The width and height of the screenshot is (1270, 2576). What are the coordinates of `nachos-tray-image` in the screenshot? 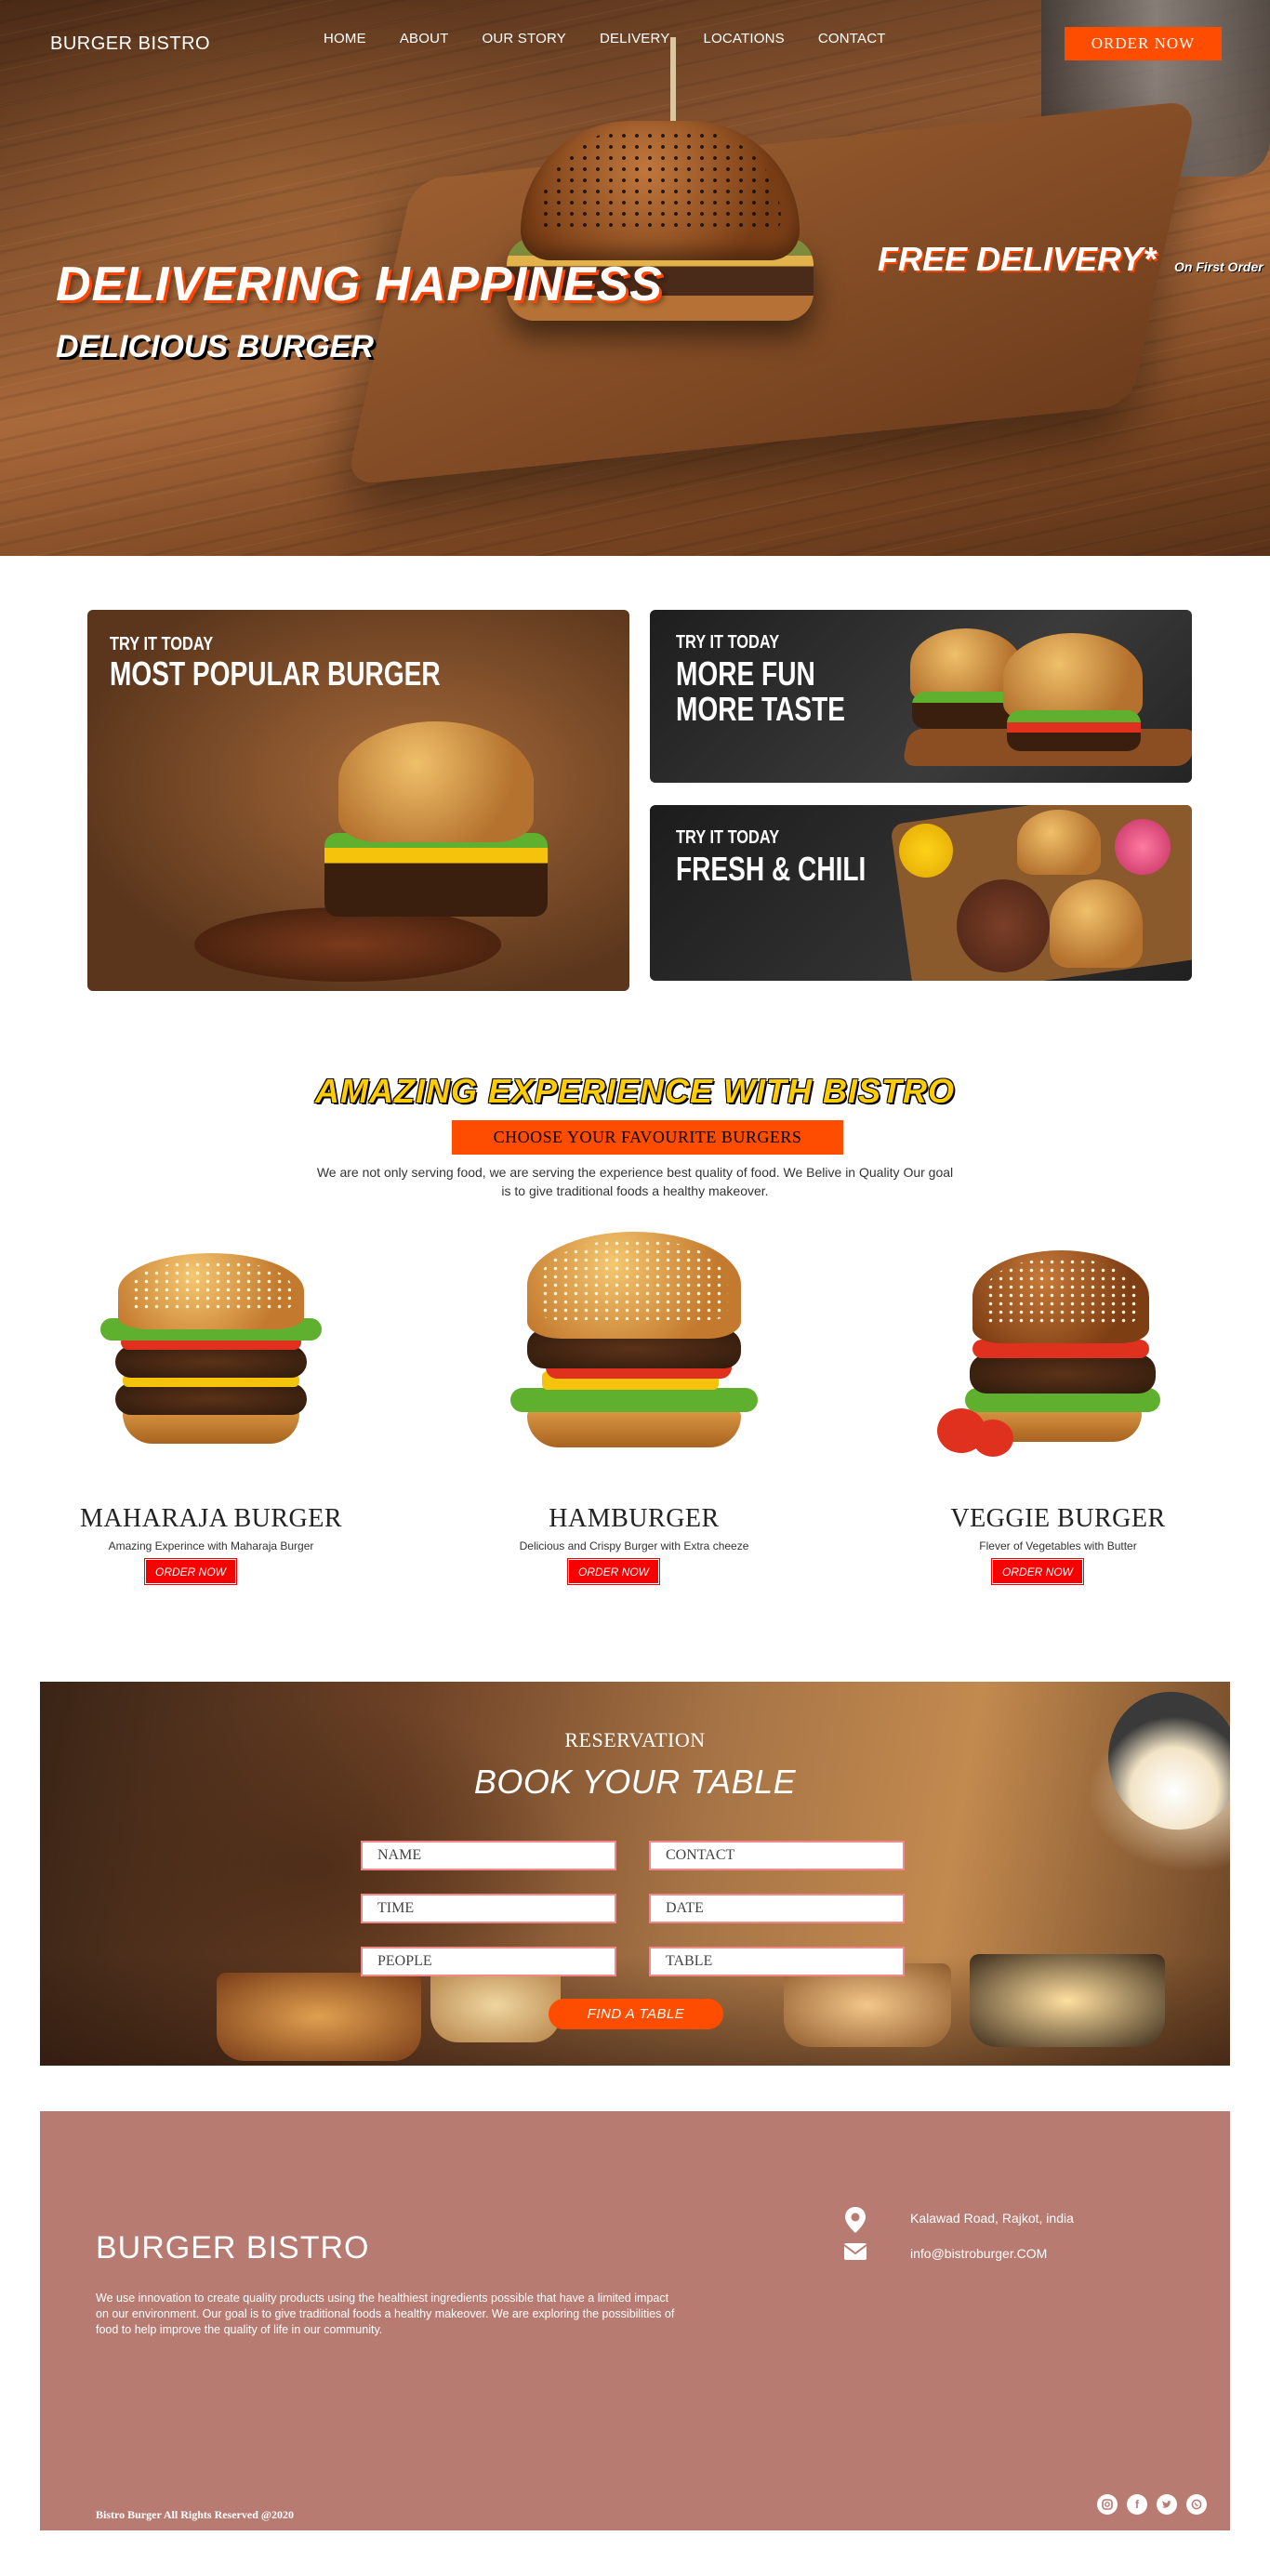 It's located at (319, 2017).